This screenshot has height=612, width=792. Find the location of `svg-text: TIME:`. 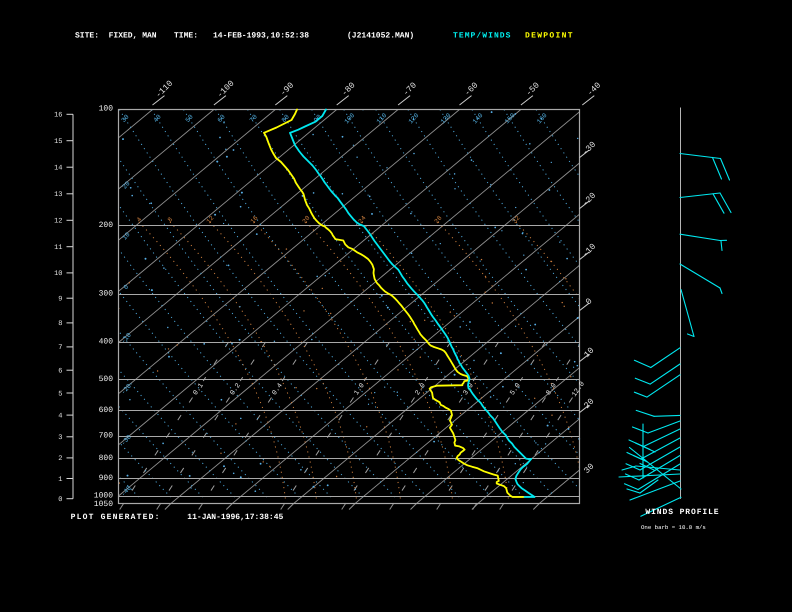

svg-text: TIME: is located at coordinates (186, 36).